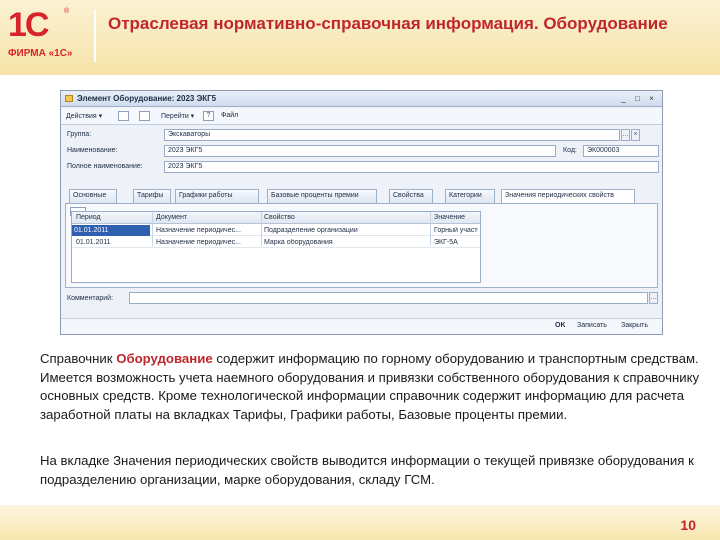  I want to click on tab-main: Основные, so click(93, 196).